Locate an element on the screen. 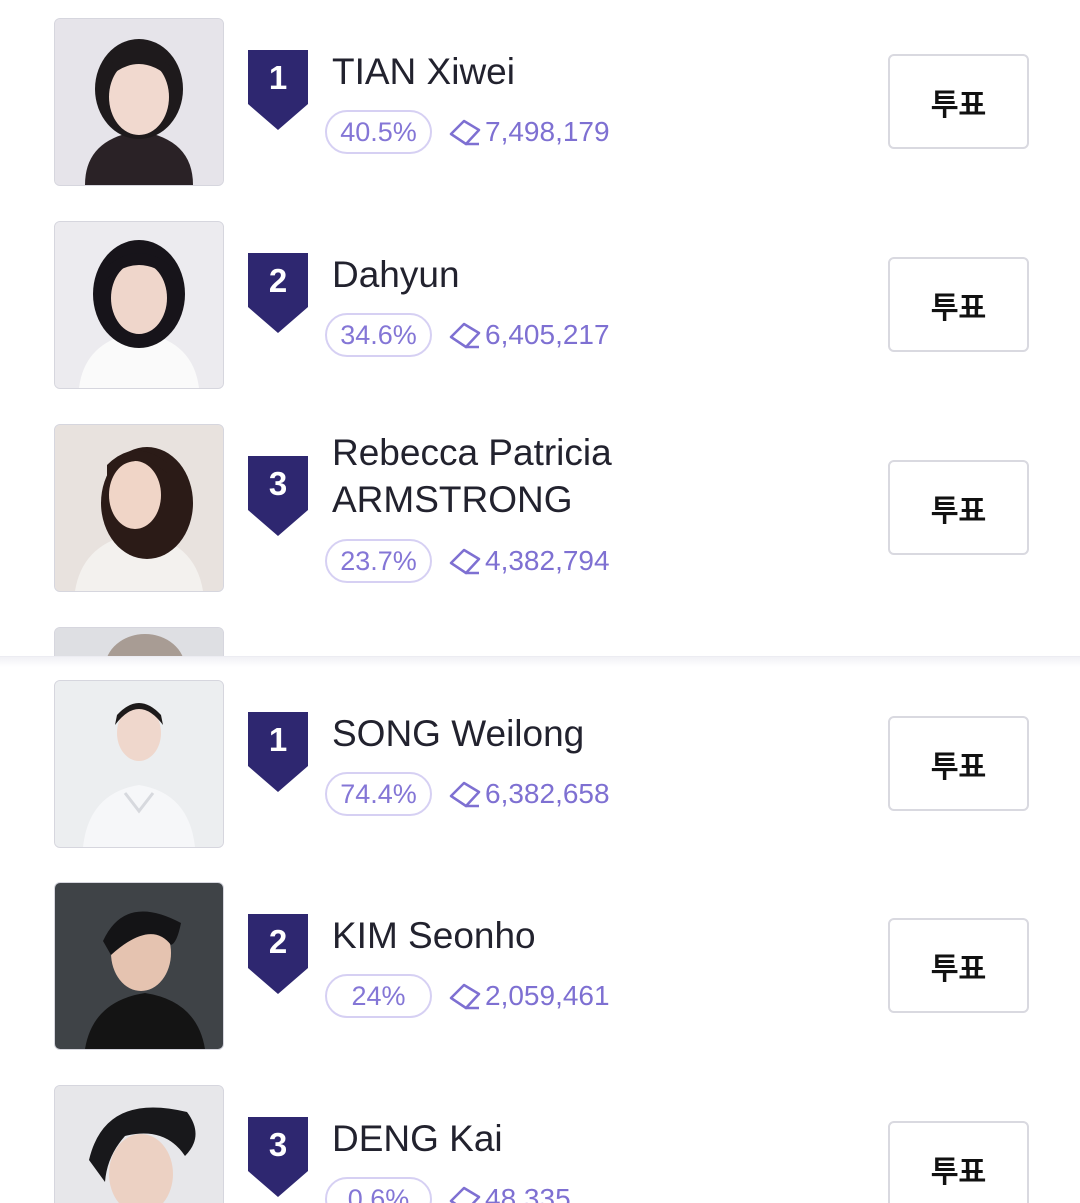 The width and height of the screenshot is (1080, 1203). candidate-name: SONG Weilong is located at coordinates (458, 733).